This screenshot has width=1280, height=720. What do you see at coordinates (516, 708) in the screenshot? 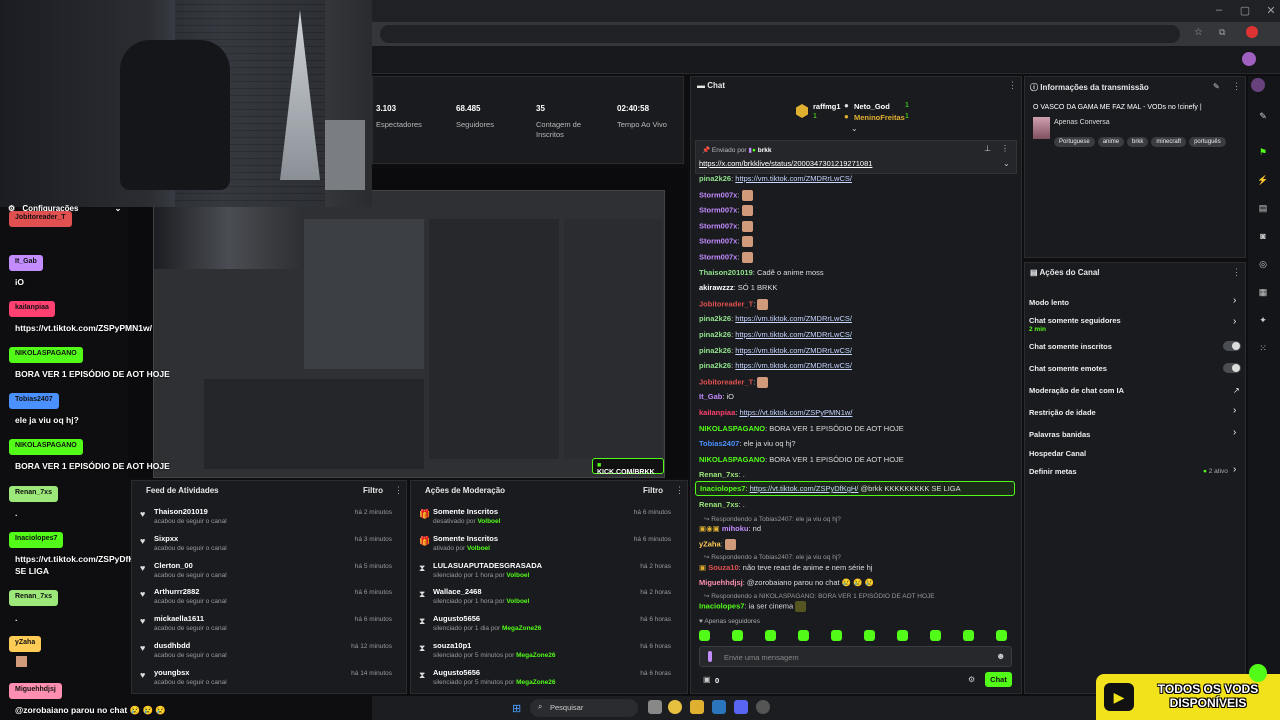
I see `windows-start-icon: ⊞` at bounding box center [516, 708].